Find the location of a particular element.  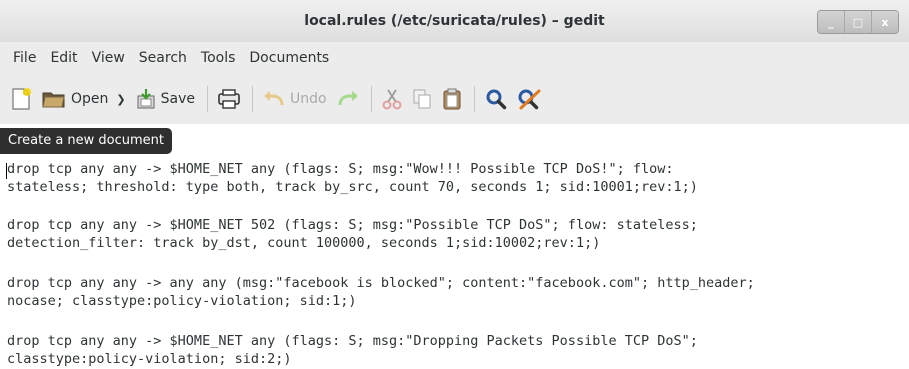

save-button: Save is located at coordinates (165, 99).